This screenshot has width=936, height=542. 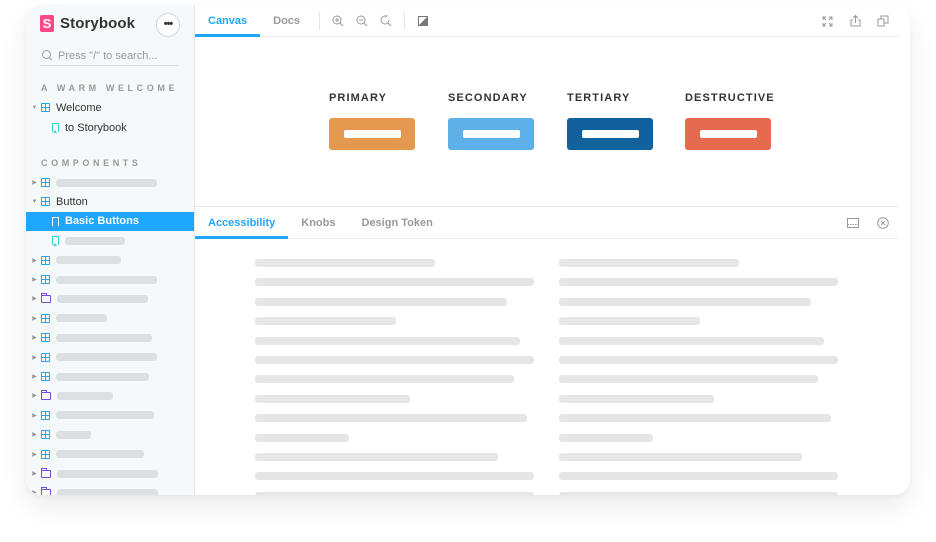 What do you see at coordinates (110, 127) in the screenshot?
I see `tree-item-to-storybook: to Storybook` at bounding box center [110, 127].